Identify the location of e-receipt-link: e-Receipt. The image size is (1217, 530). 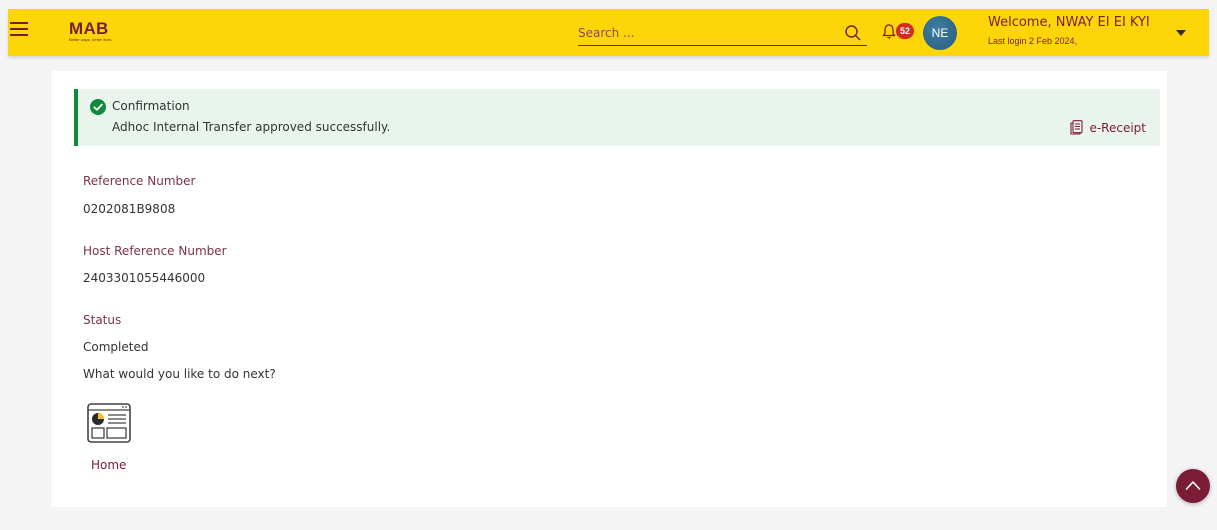
(1108, 127).